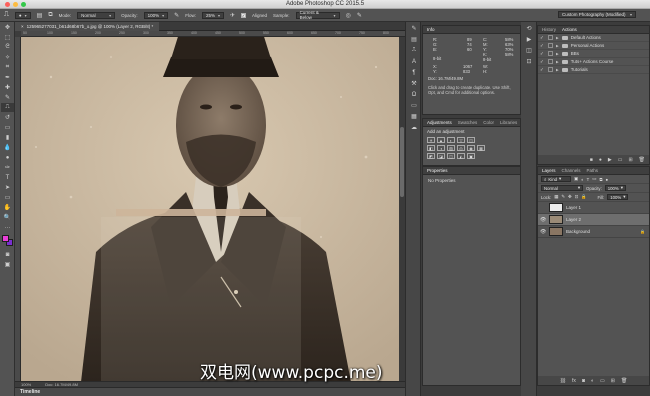 Image resolution: width=650 pixels, height=396 pixels. I want to click on screen-mode-icon: ▣, so click(7, 264).